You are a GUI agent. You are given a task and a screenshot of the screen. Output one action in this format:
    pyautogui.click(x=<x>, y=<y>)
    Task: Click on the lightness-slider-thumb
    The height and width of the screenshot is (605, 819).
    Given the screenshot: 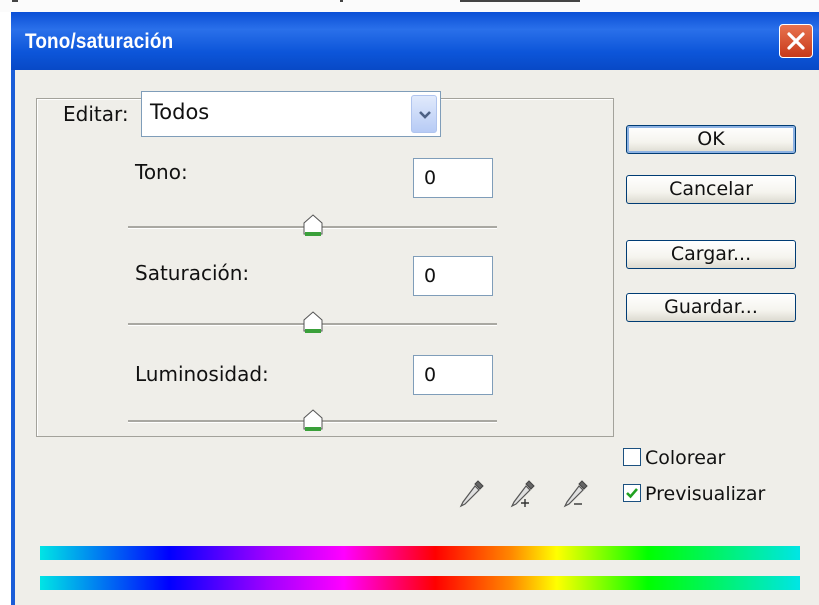 What is the action you would take?
    pyautogui.click(x=313, y=420)
    